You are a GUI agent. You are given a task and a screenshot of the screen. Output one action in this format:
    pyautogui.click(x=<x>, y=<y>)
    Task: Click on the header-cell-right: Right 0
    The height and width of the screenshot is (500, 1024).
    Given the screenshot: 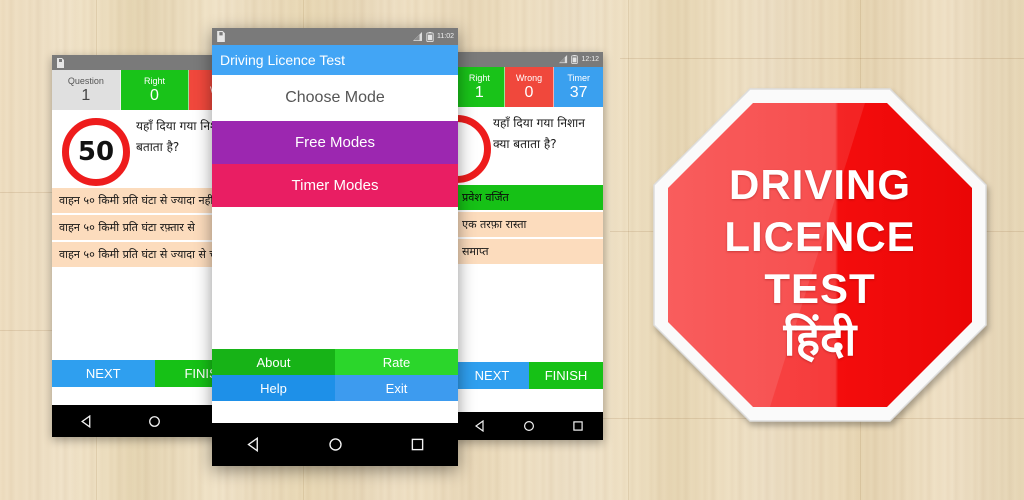 What is the action you would take?
    pyautogui.click(x=155, y=90)
    